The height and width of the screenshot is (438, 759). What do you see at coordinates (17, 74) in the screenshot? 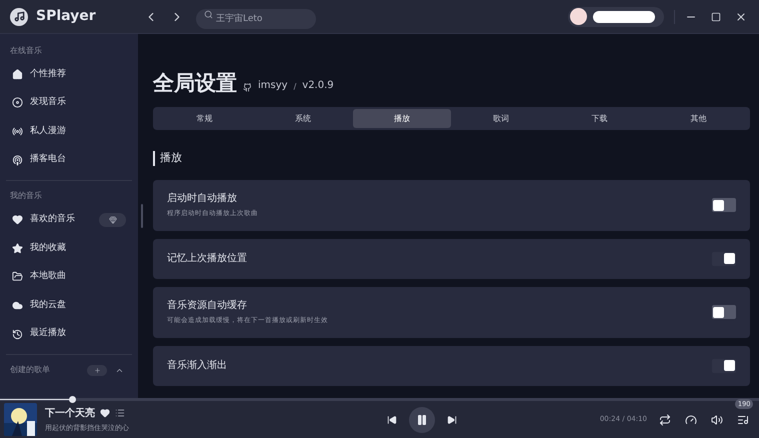
I see `home-icon` at bounding box center [17, 74].